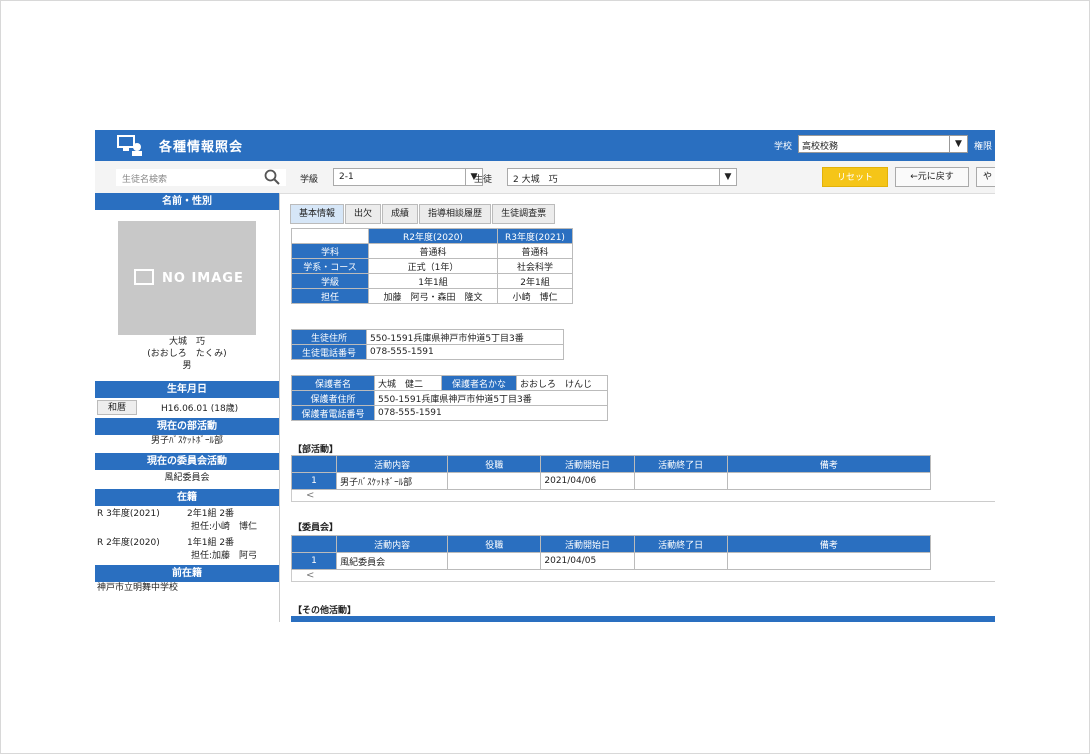 Image resolution: width=1090 pixels, height=754 pixels. Describe the element at coordinates (535, 266) in the screenshot. I see `cell: 社会科学` at that location.